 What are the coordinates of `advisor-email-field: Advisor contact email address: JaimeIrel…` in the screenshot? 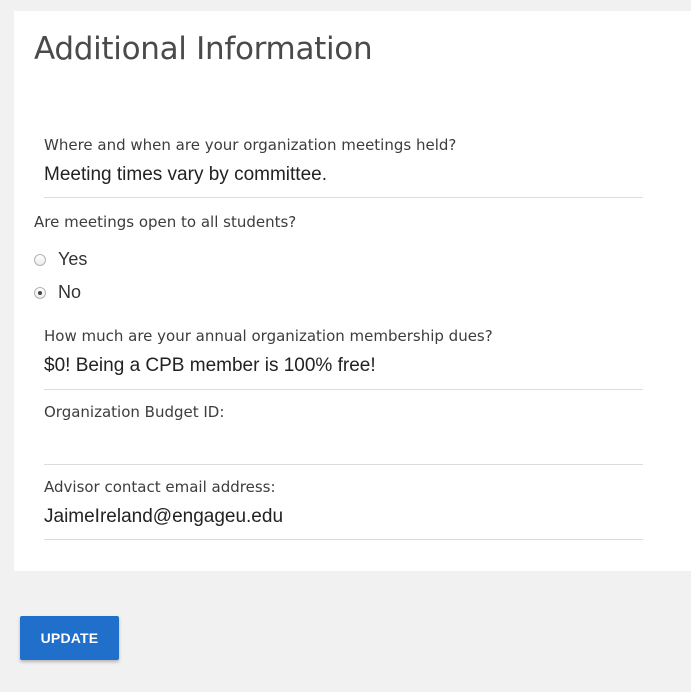 It's located at (343, 509).